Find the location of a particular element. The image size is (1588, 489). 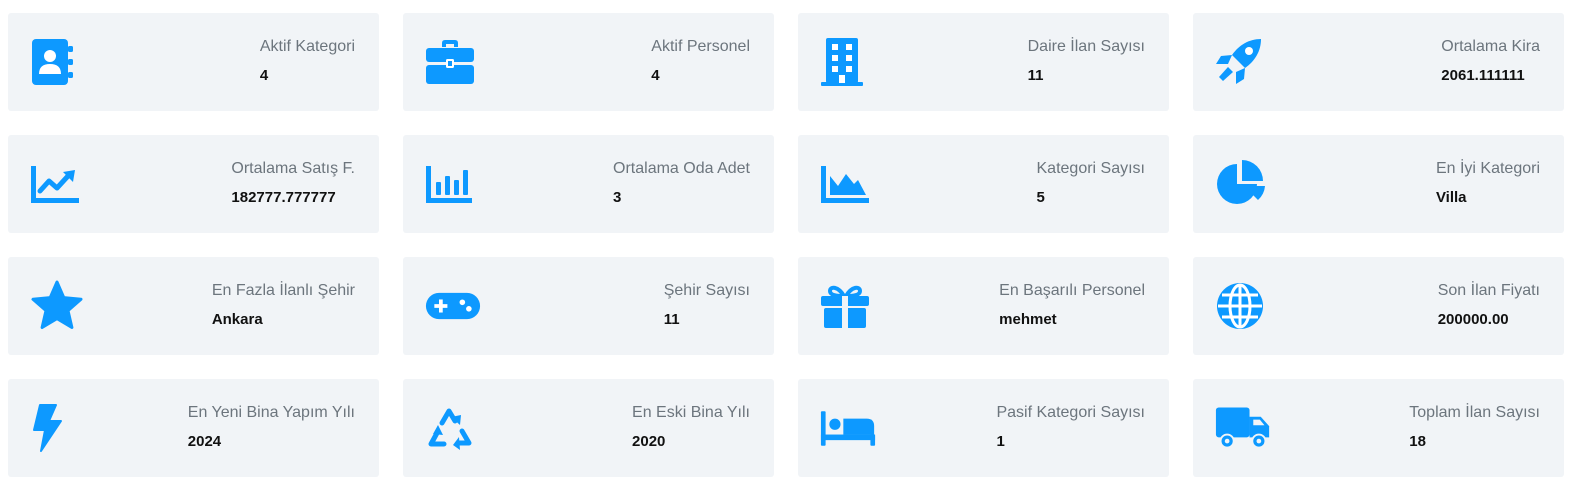

stat-value: Ankara is located at coordinates (237, 319).